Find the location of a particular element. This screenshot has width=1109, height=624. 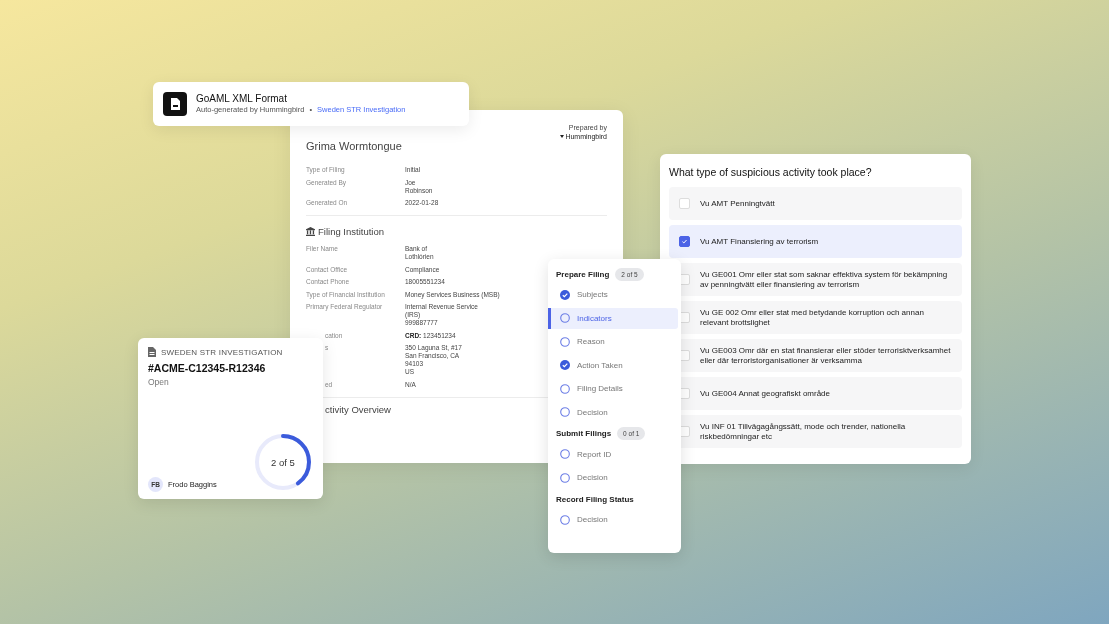

option-label: Vu AMT Finansiering av terrorism is located at coordinates (759, 241).